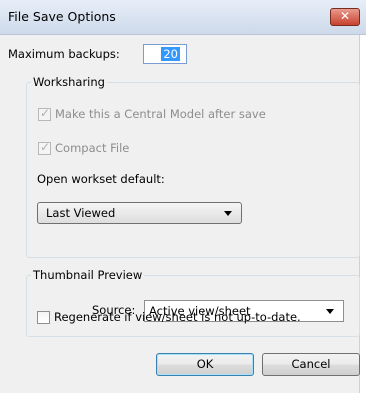 The height and width of the screenshot is (393, 366). Describe the element at coordinates (92, 148) in the screenshot. I see `compact-file-label: Compact File` at that location.